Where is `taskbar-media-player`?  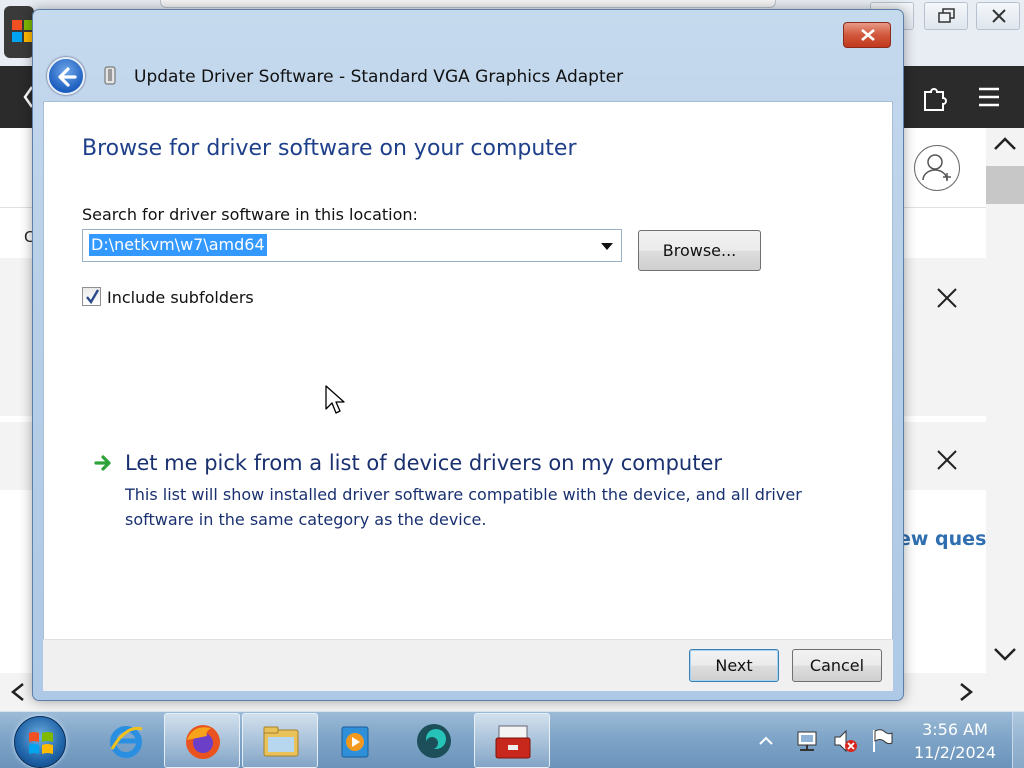 taskbar-media-player is located at coordinates (356, 740).